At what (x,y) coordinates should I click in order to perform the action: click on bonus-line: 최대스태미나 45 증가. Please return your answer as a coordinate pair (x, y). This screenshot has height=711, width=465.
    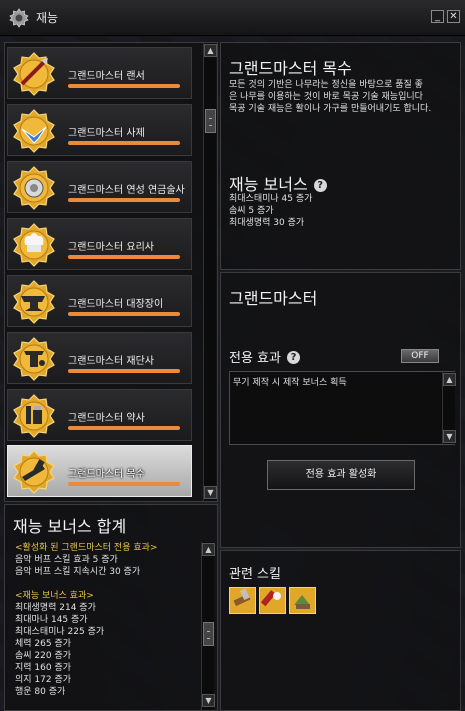
    Looking at the image, I should click on (271, 199).